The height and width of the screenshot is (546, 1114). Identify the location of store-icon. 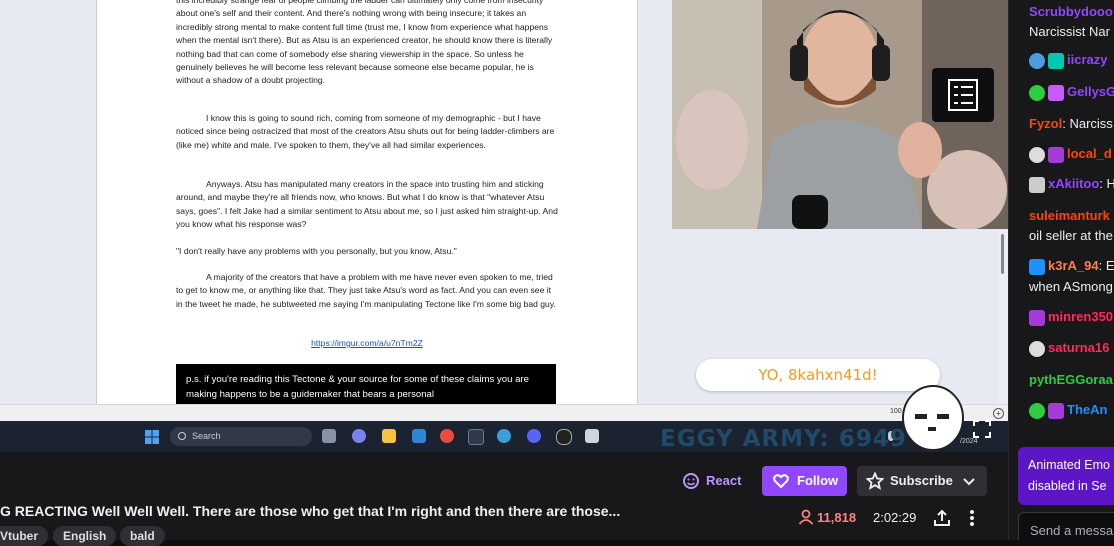
(419, 436).